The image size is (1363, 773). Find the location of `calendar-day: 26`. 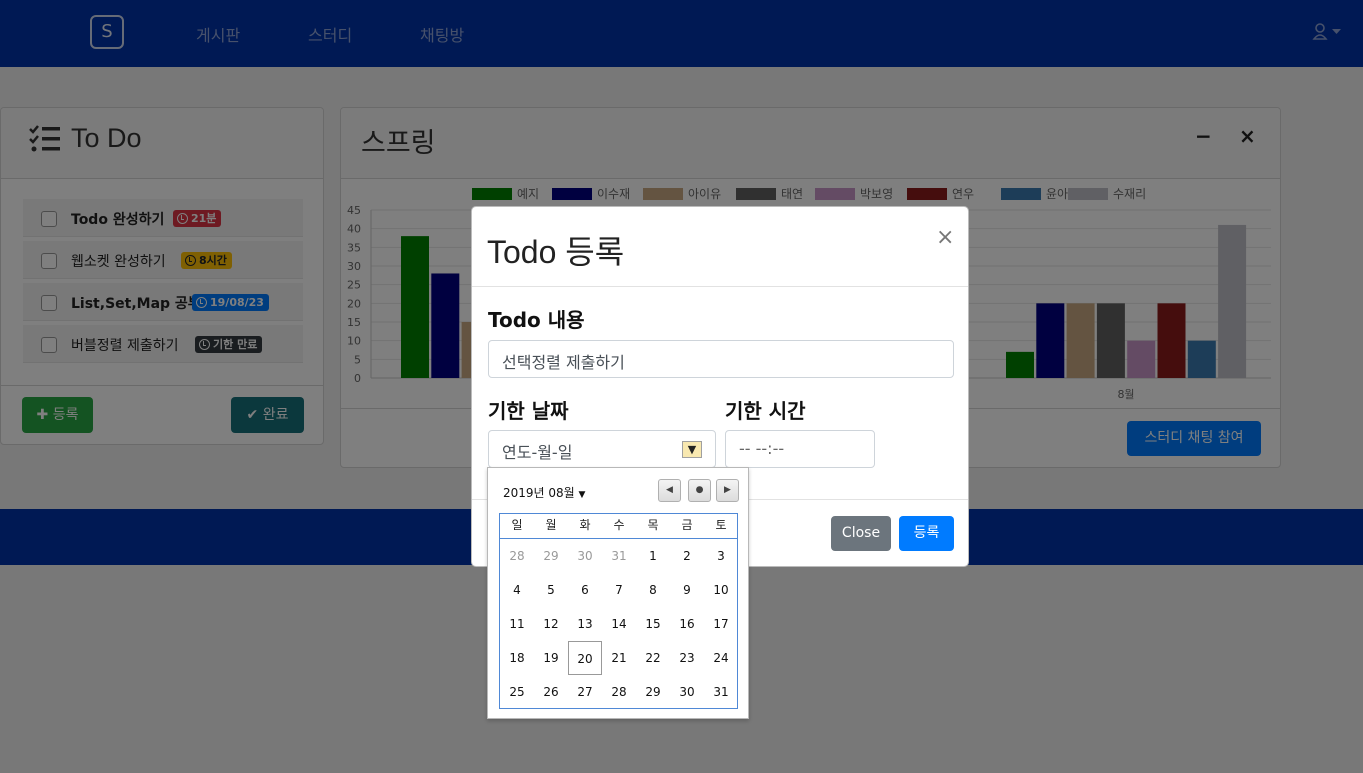

calendar-day: 26 is located at coordinates (551, 692).